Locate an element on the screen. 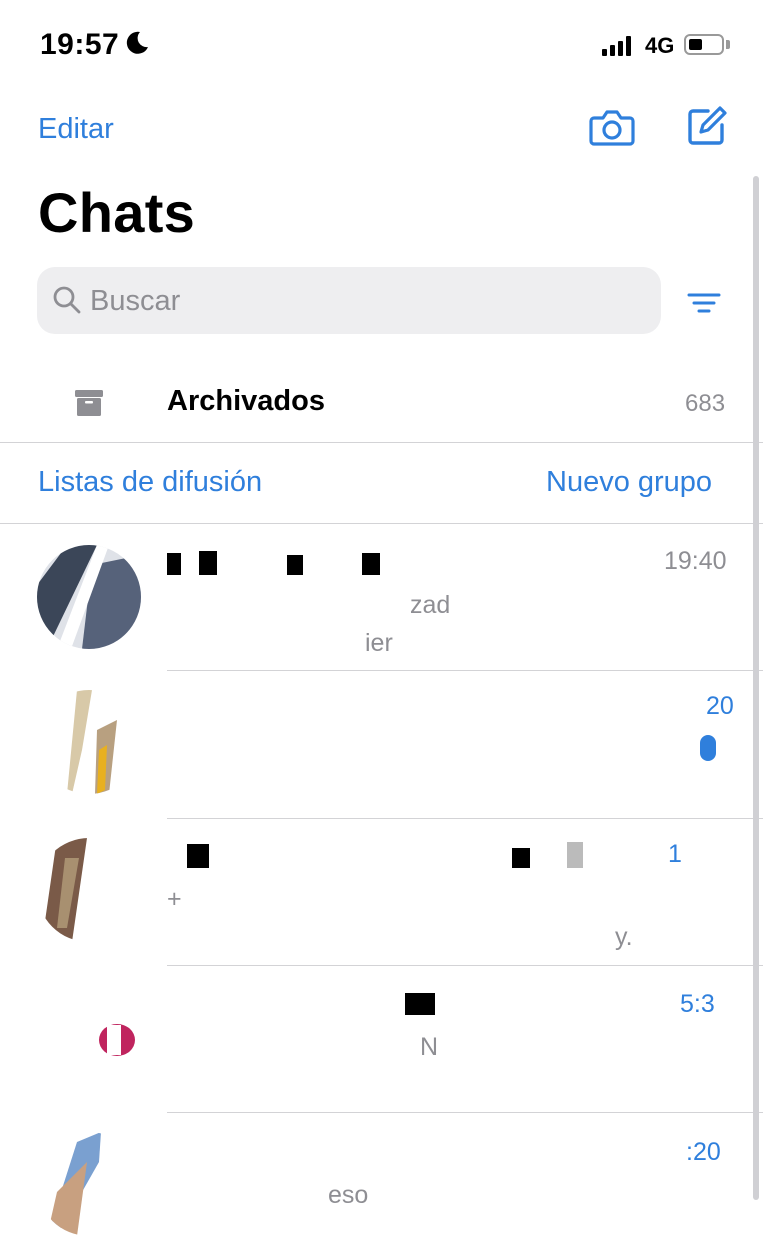 The width and height of the screenshot is (763, 1236). signal-icon is located at coordinates (616, 46).